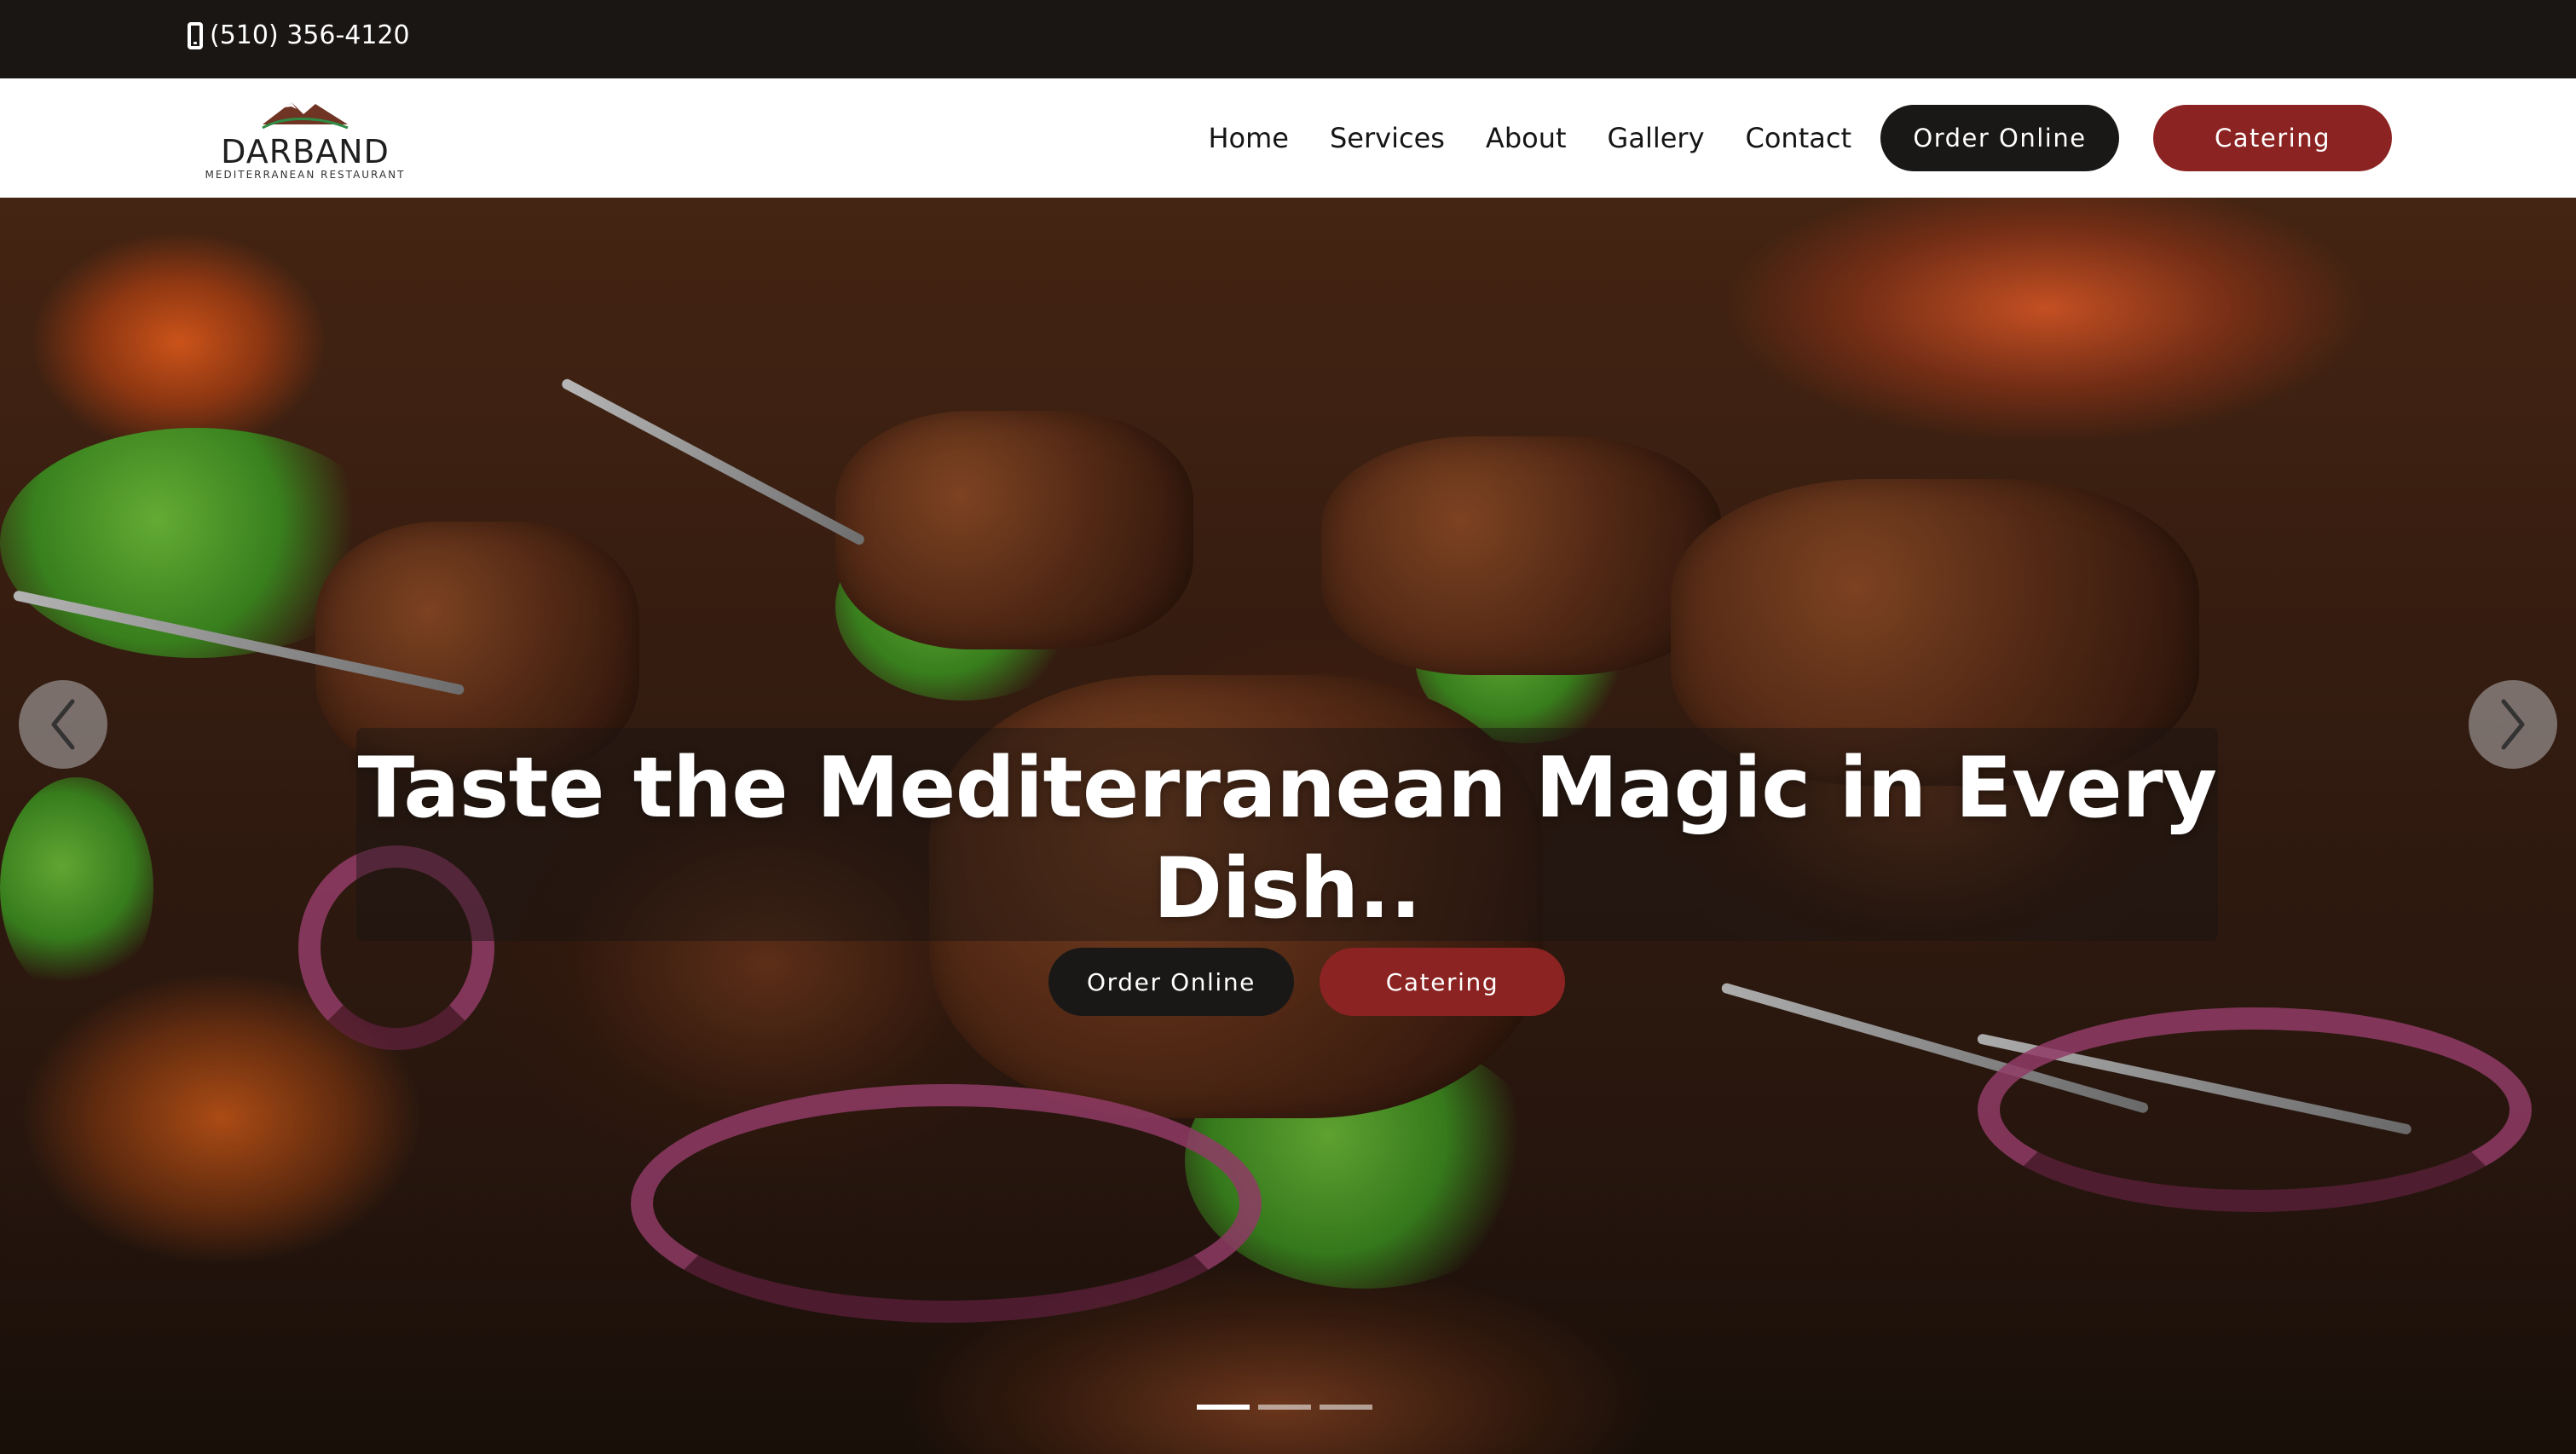 The image size is (2576, 1454). Describe the element at coordinates (1799, 138) in the screenshot. I see `nav-contact: Contact` at that location.